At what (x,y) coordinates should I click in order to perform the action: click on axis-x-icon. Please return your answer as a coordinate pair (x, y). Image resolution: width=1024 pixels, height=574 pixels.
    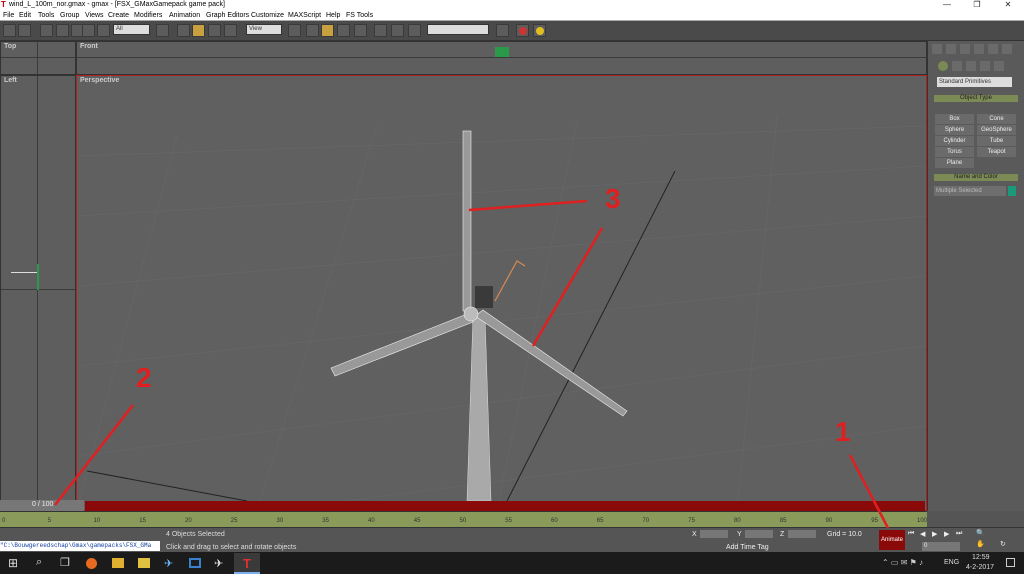
    Looking at the image, I should click on (312, 30).